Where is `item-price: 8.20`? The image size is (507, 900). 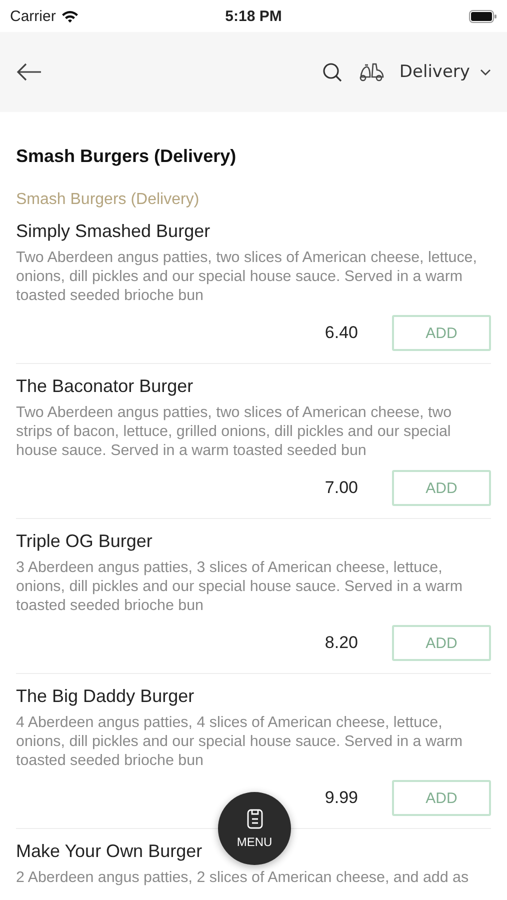
item-price: 8.20 is located at coordinates (341, 643).